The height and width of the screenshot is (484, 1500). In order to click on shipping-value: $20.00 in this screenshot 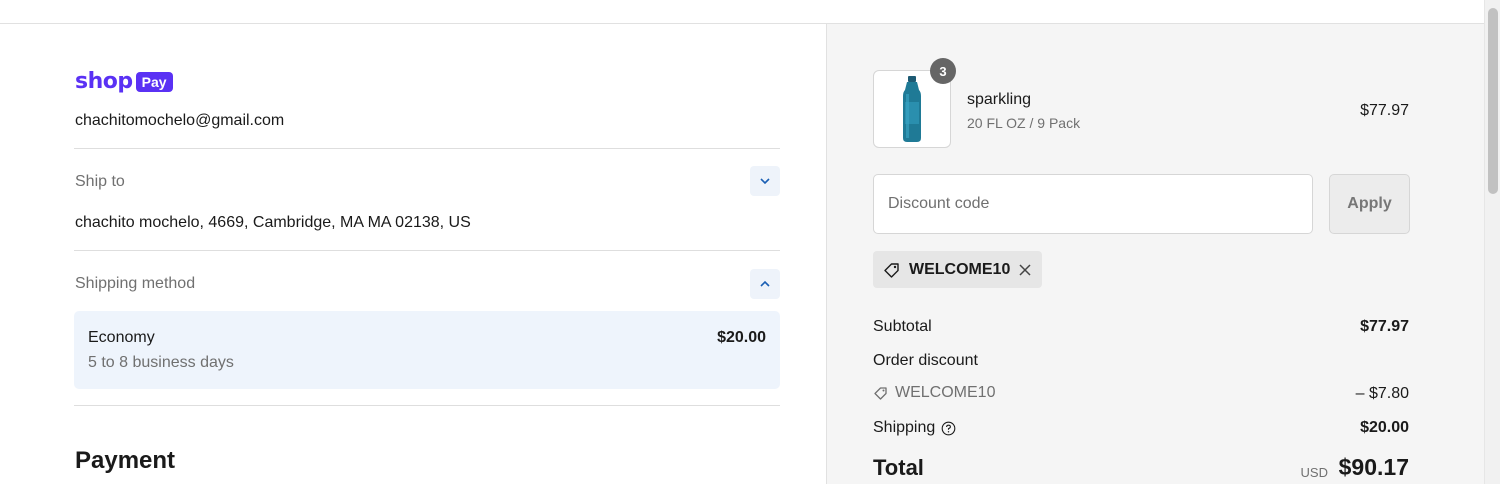, I will do `click(1384, 427)`.